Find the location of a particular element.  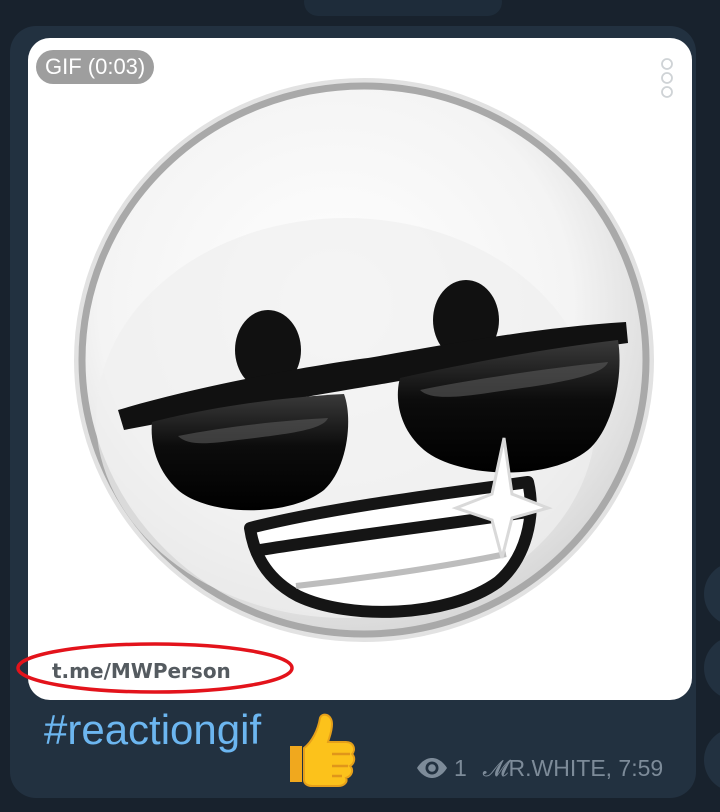

eye-views-icon is located at coordinates (432, 768).